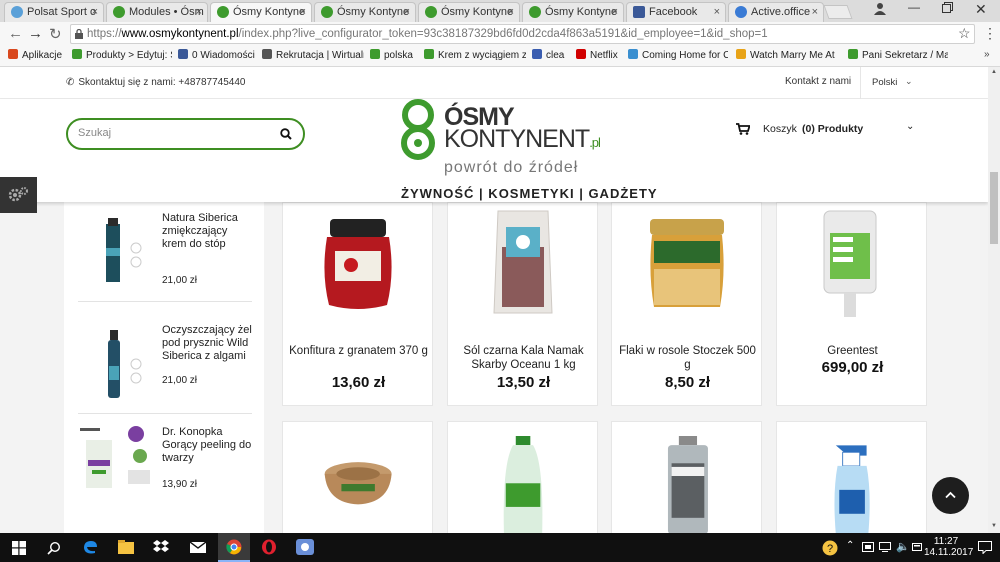 The height and width of the screenshot is (562, 1000). What do you see at coordinates (218, 55) in the screenshot?
I see `bookmark-item: 0 Wiadomości` at bounding box center [218, 55].